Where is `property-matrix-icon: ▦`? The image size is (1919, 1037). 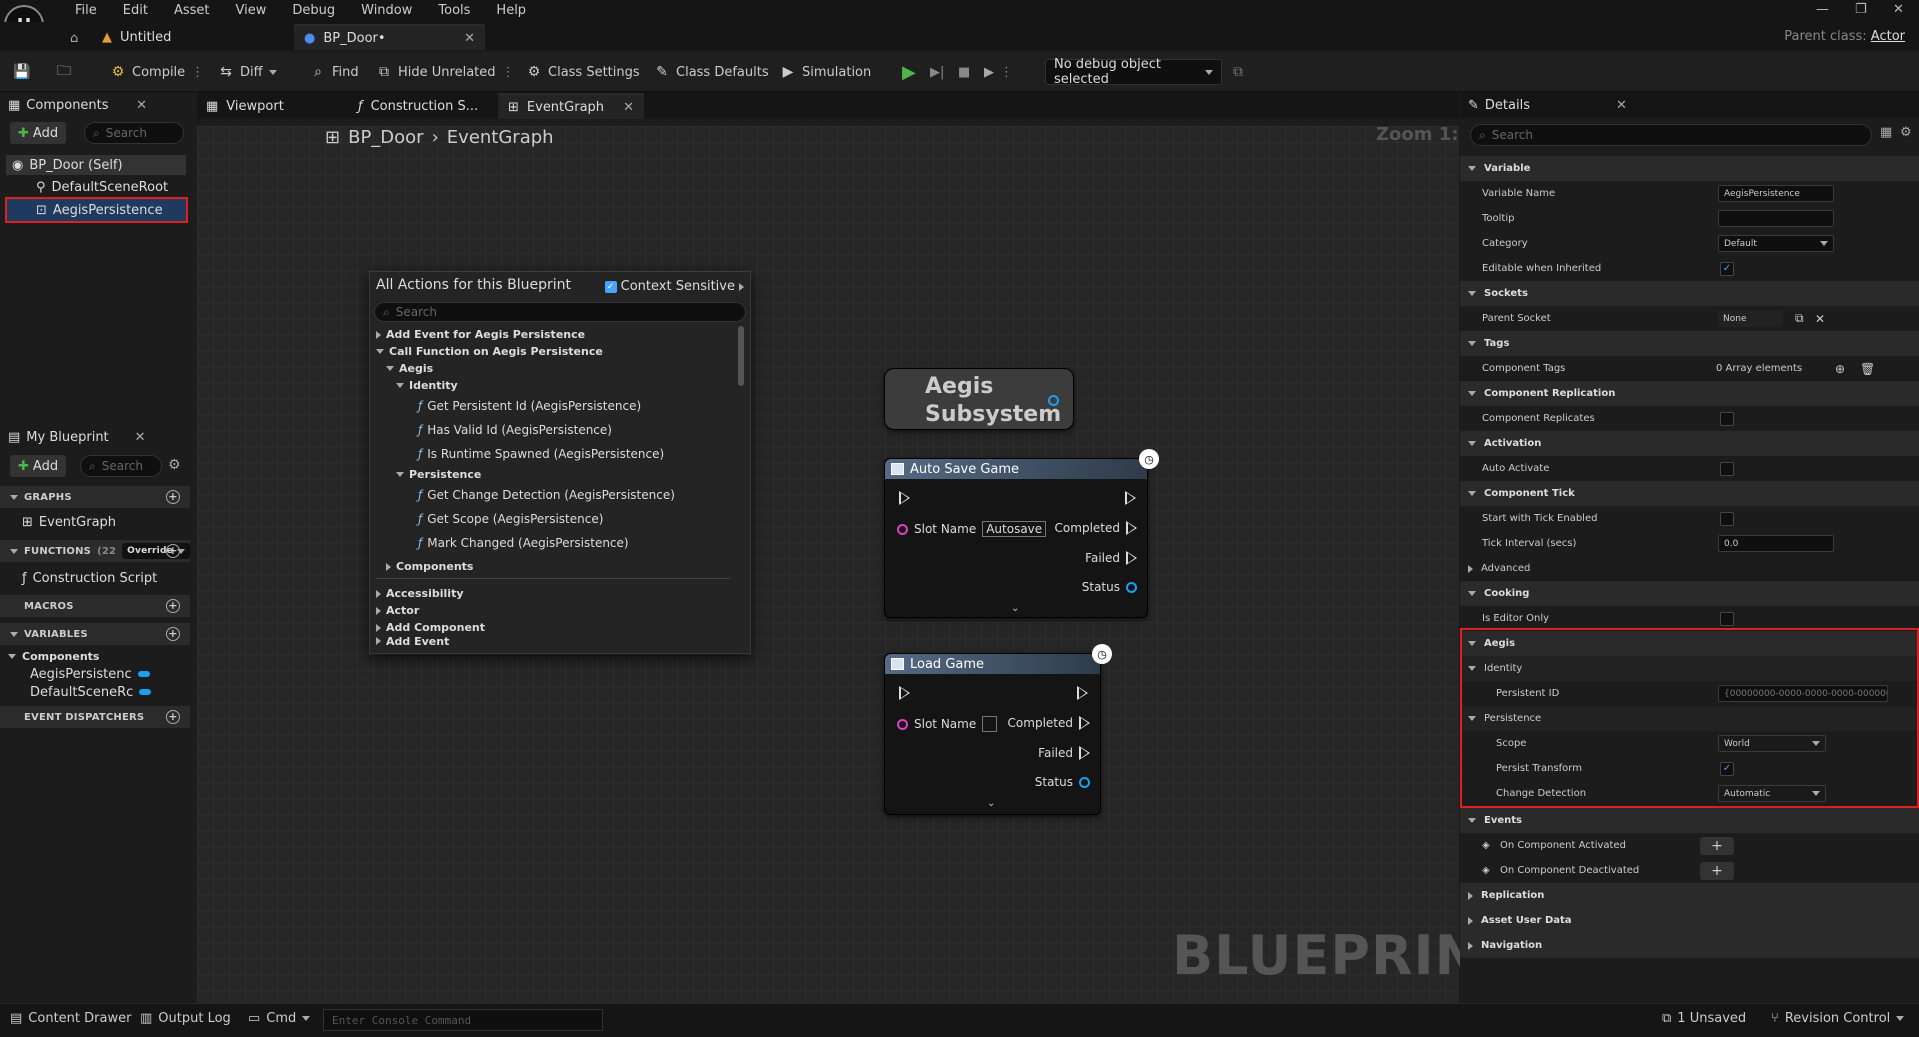
property-matrix-icon: ▦ is located at coordinates (1886, 132).